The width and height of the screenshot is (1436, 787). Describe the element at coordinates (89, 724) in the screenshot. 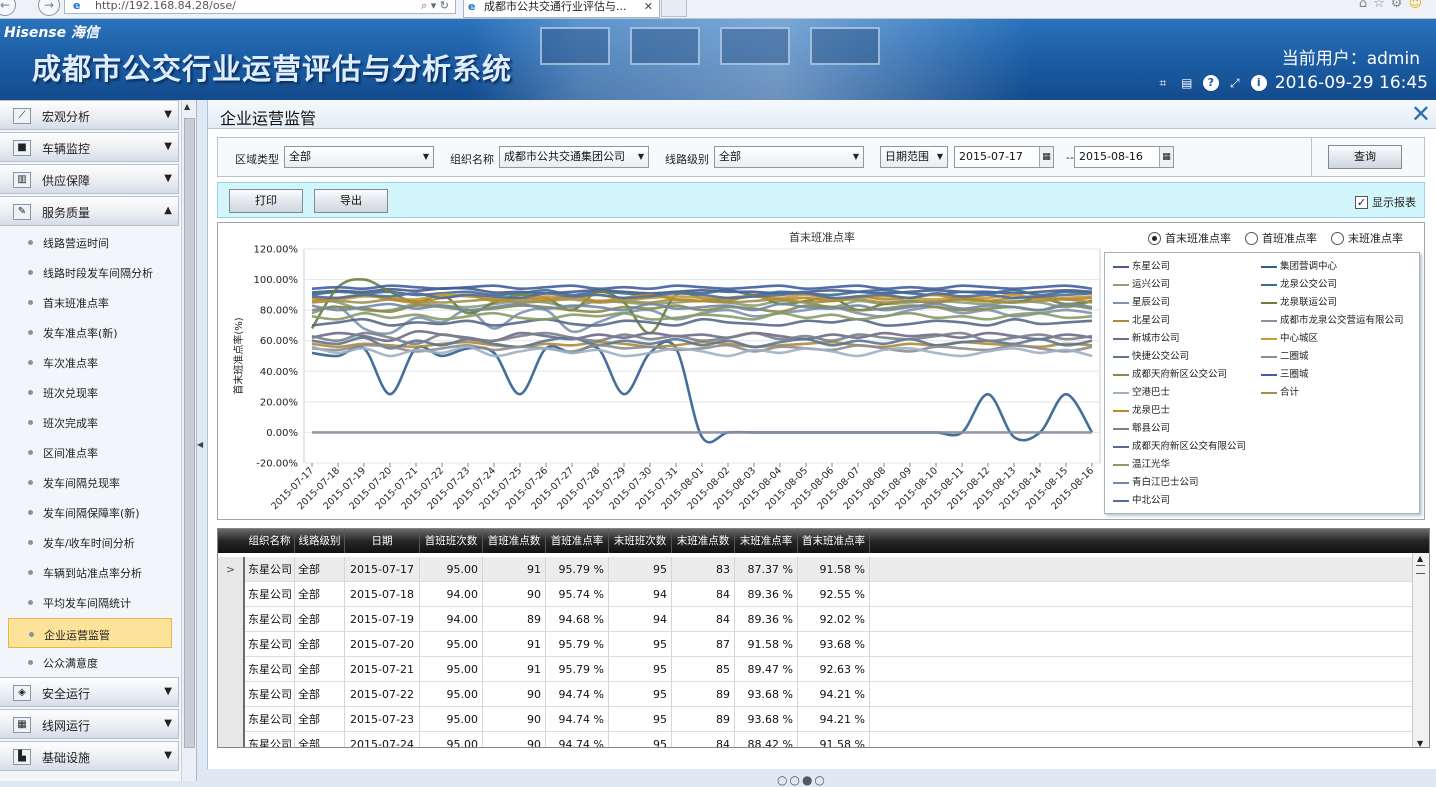

I see `sidebar-group-network: ▦ 线网运行 ▼` at that location.